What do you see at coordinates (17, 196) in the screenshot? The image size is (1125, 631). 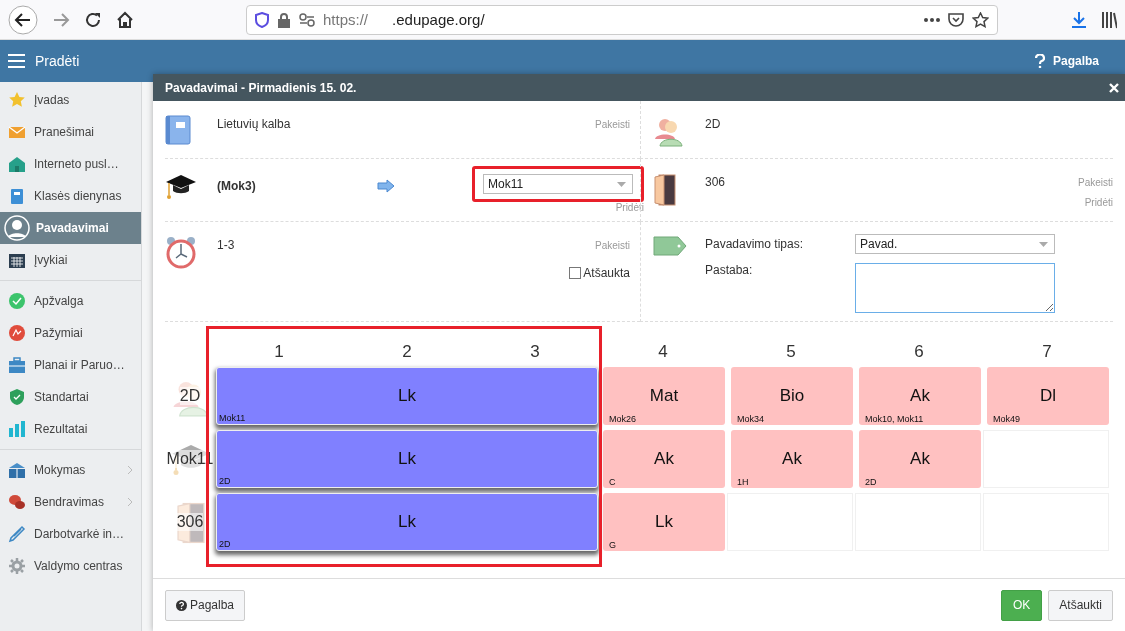 I see `notebook-icon` at bounding box center [17, 196].